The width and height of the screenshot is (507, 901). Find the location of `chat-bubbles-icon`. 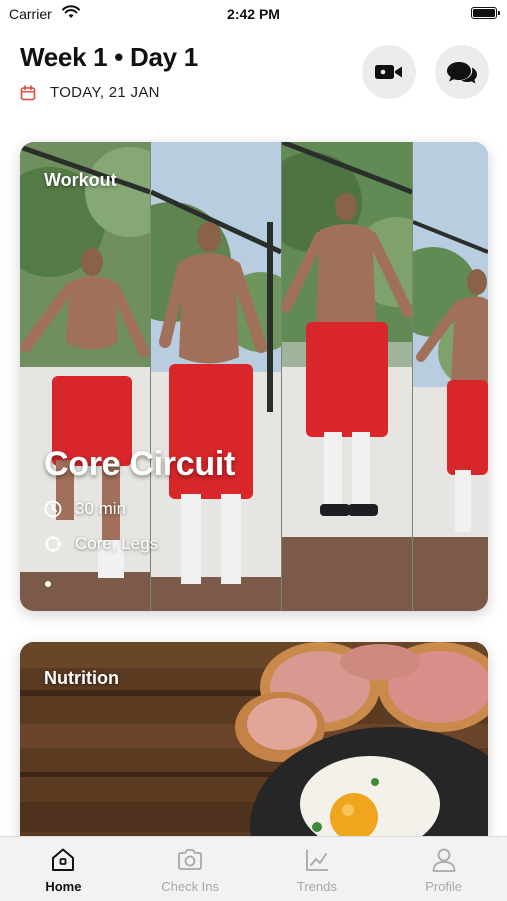

chat-bubbles-icon is located at coordinates (462, 73).